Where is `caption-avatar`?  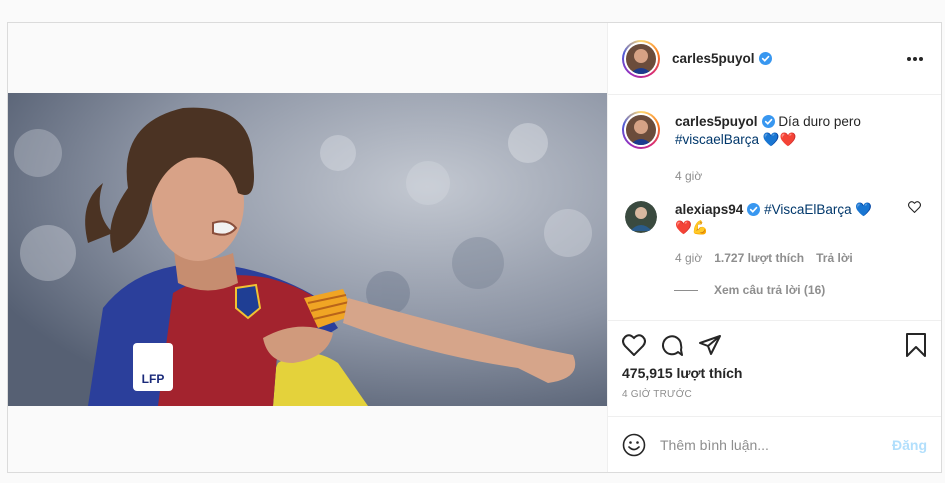
caption-avatar is located at coordinates (641, 130).